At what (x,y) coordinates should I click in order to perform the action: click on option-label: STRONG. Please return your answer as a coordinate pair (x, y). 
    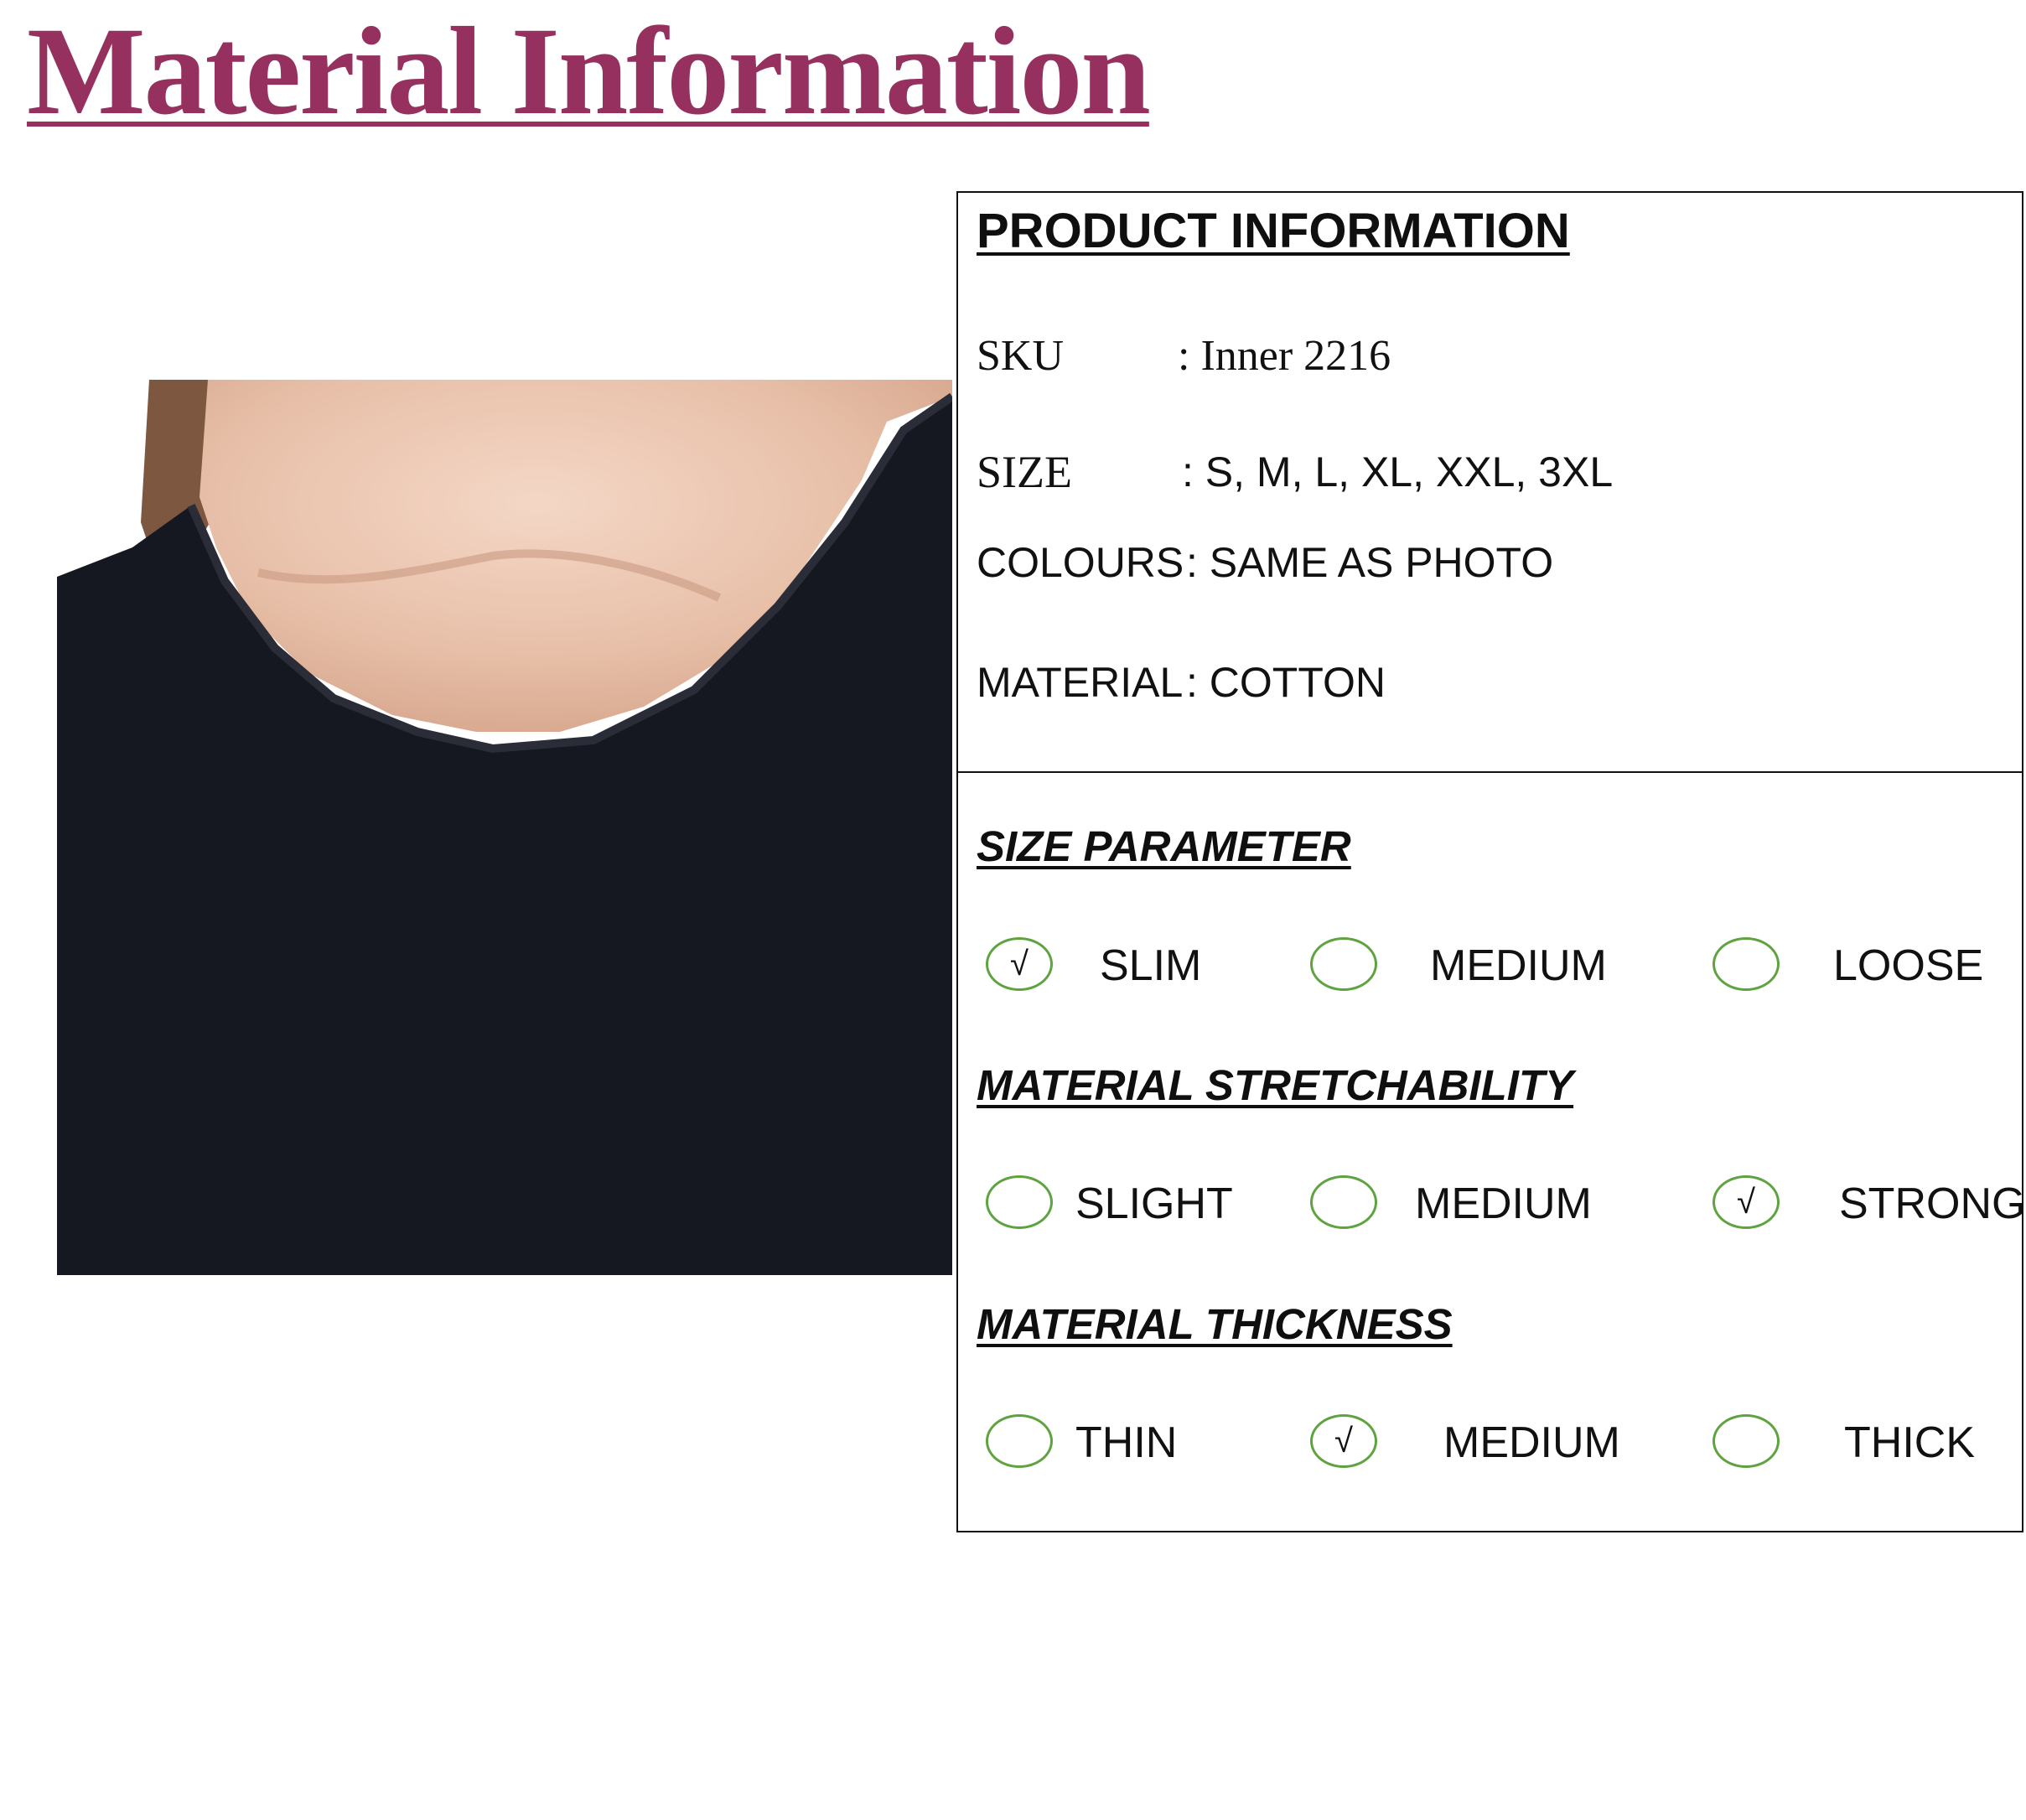
    Looking at the image, I should click on (1933, 1204).